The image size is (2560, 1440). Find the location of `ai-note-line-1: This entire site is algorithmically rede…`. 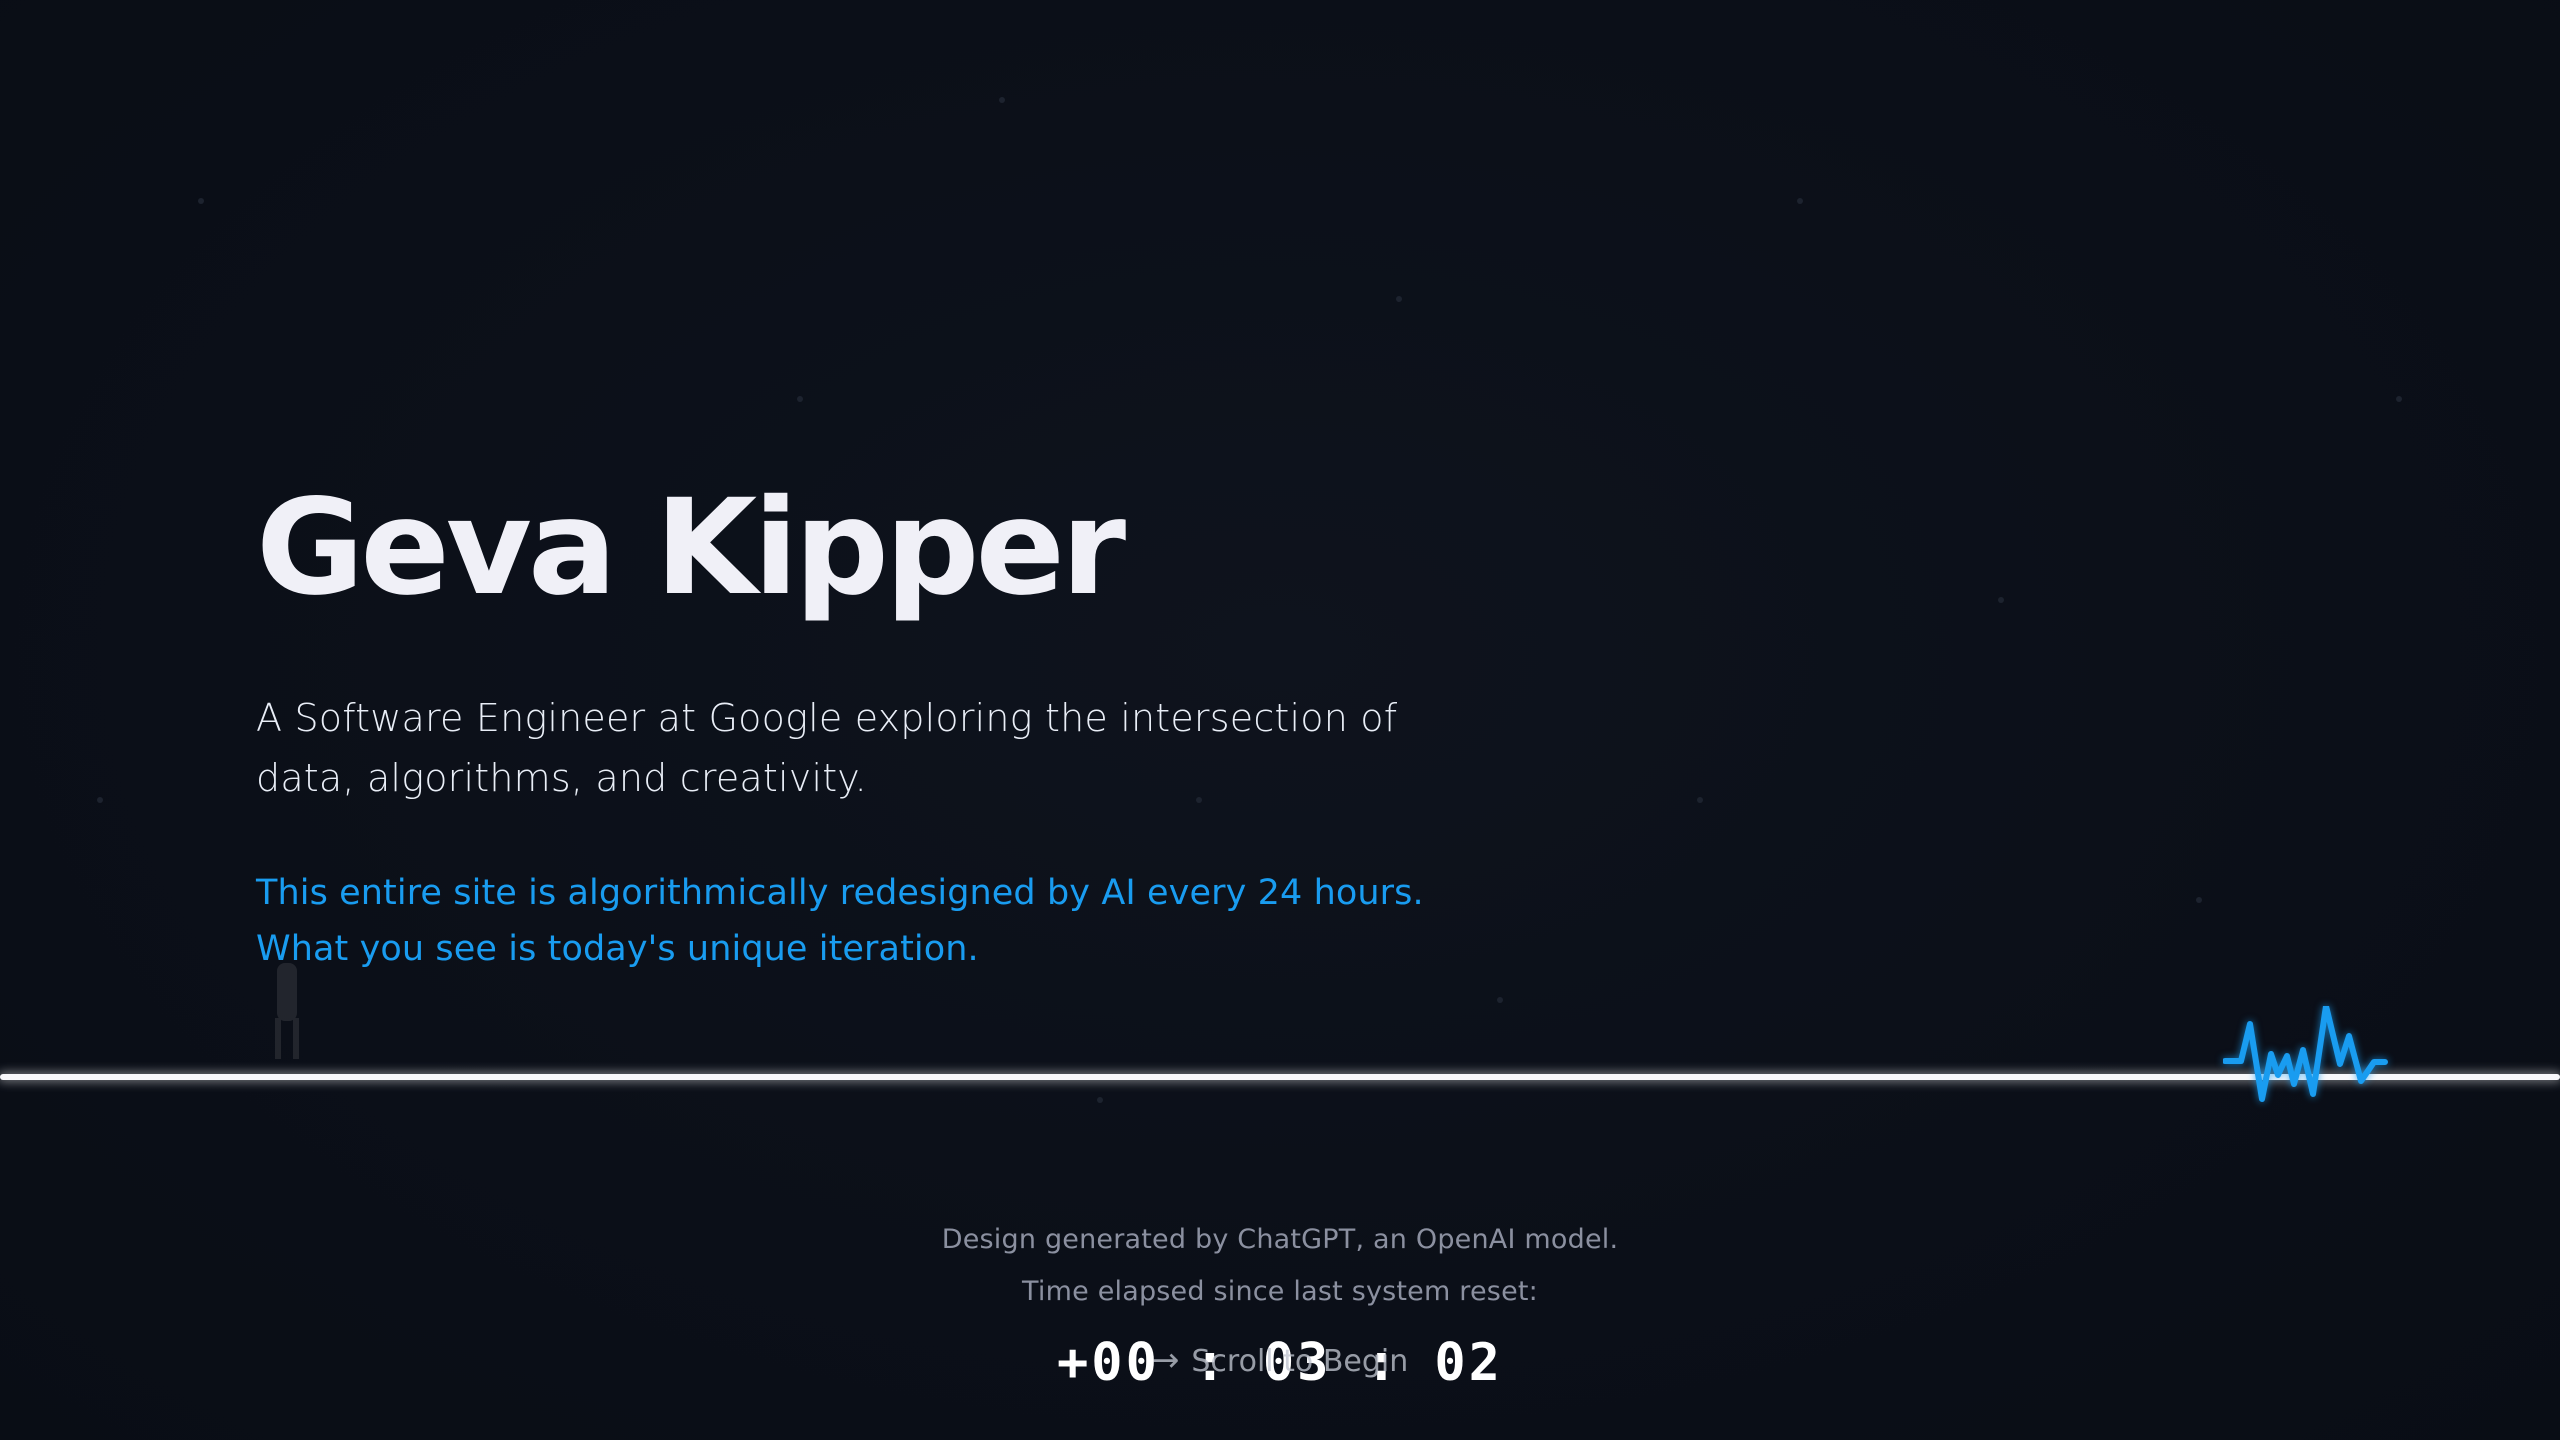

ai-note-line-1: This entire site is algorithmically rede… is located at coordinates (840, 893).